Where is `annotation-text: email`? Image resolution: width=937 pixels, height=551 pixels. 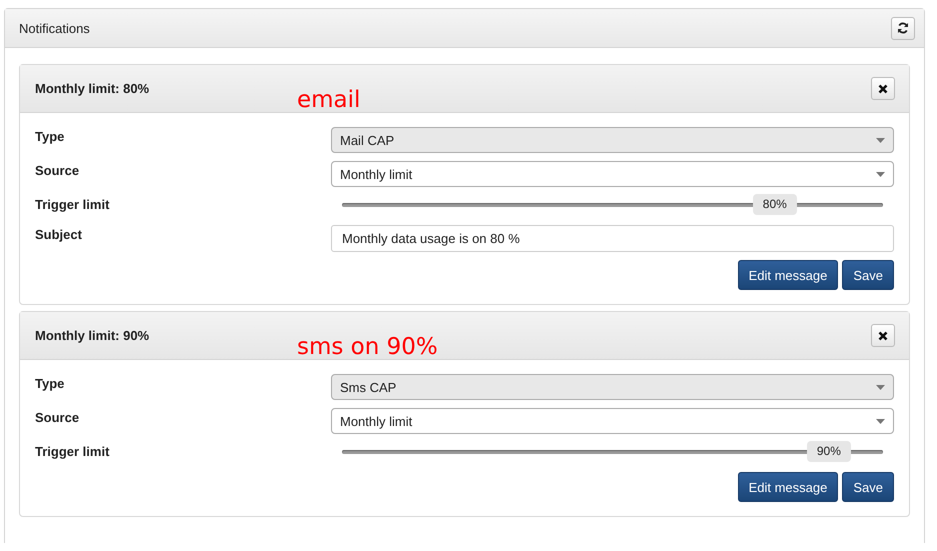 annotation-text: email is located at coordinates (328, 100).